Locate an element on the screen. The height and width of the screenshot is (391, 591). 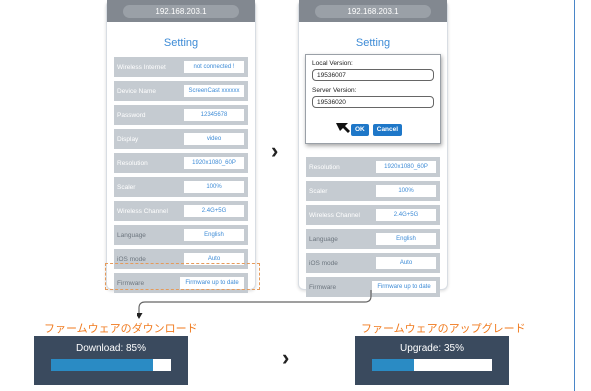
upgrade-progress-bar is located at coordinates (432, 365).